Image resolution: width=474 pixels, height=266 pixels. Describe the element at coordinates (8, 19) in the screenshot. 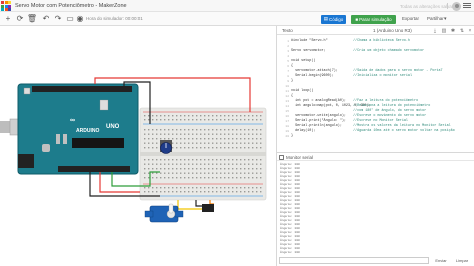

I see `add-icon: +` at that location.